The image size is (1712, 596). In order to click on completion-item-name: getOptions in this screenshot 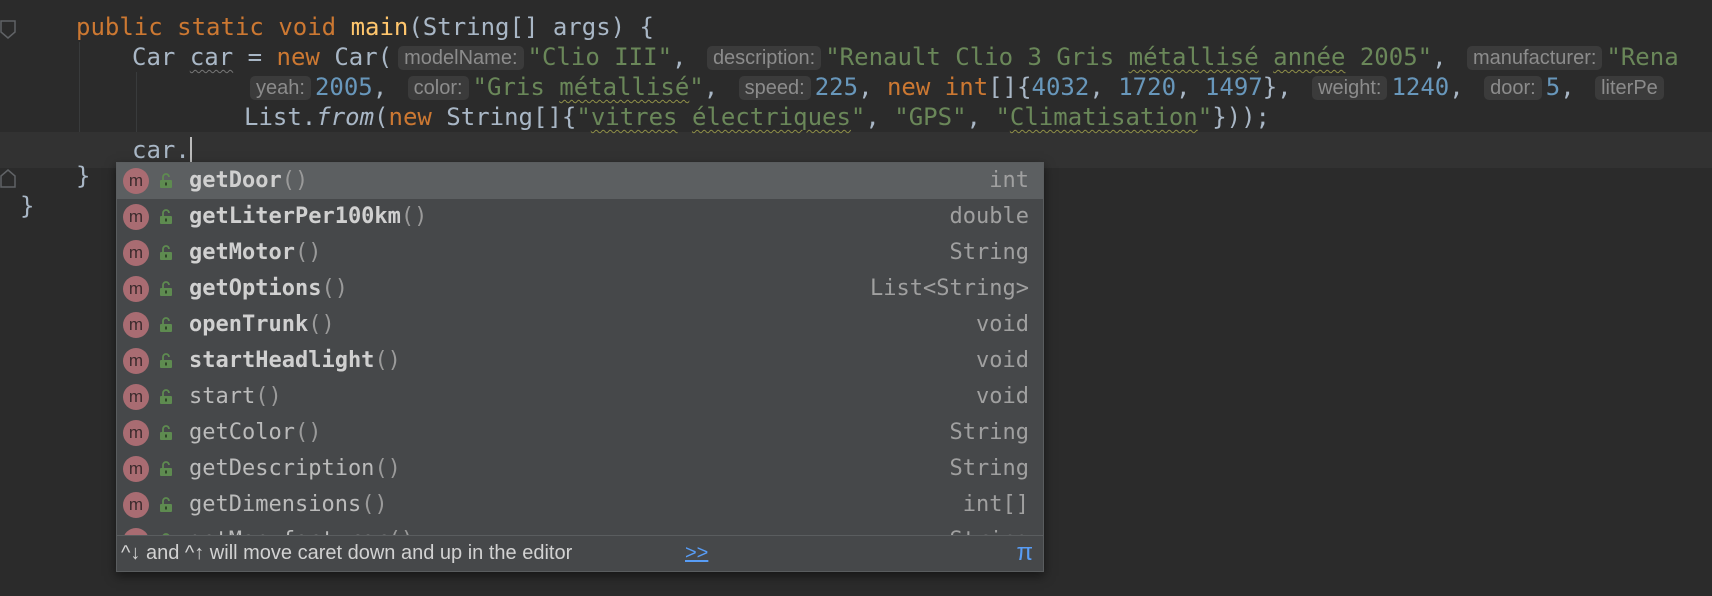, I will do `click(255, 288)`.